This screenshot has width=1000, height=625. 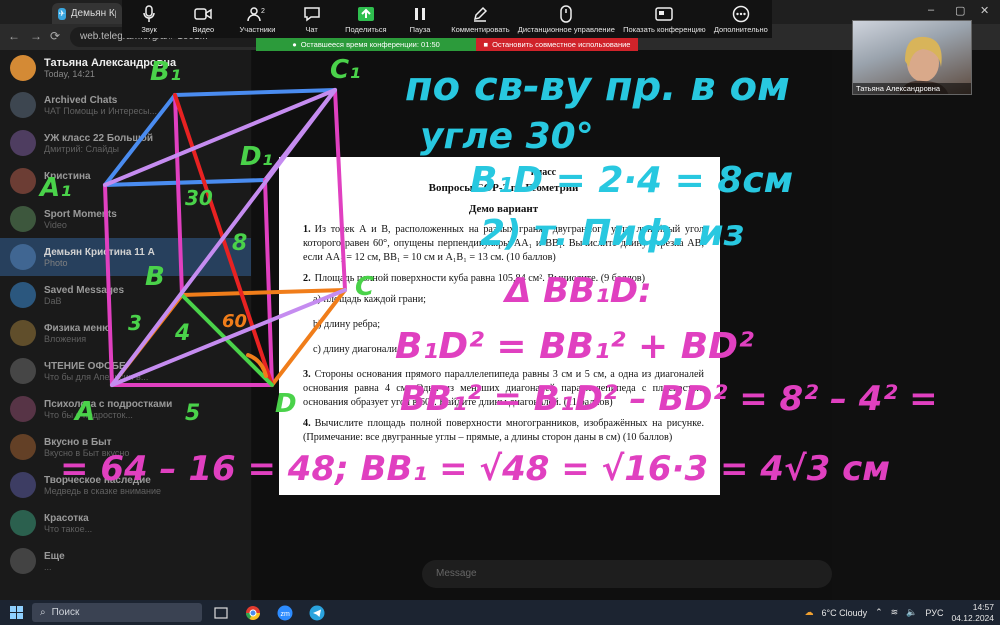 I want to click on chat-button: Чат, so click(x=312, y=18).